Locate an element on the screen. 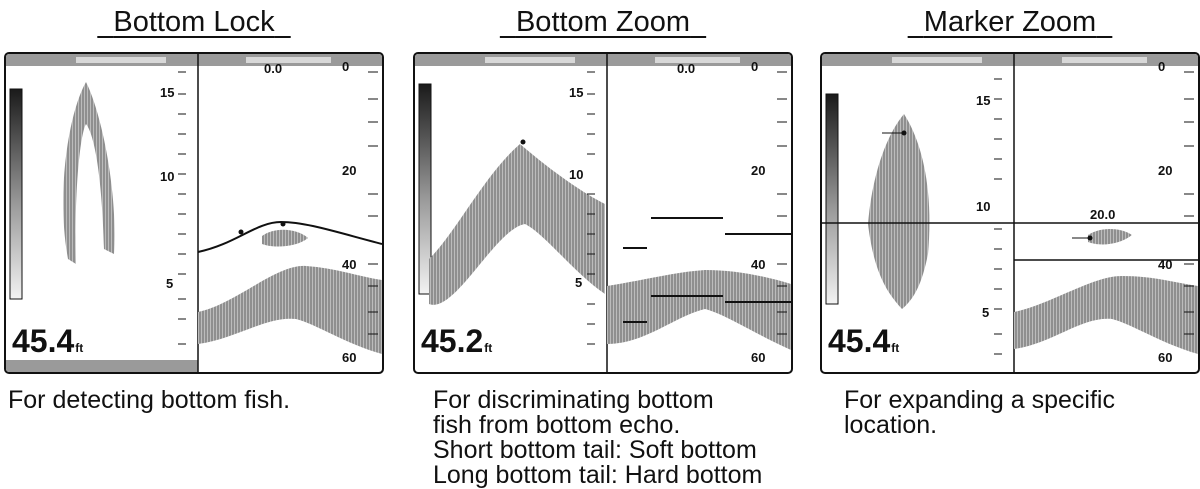  marker-value: 20.0 is located at coordinates (1103, 214).